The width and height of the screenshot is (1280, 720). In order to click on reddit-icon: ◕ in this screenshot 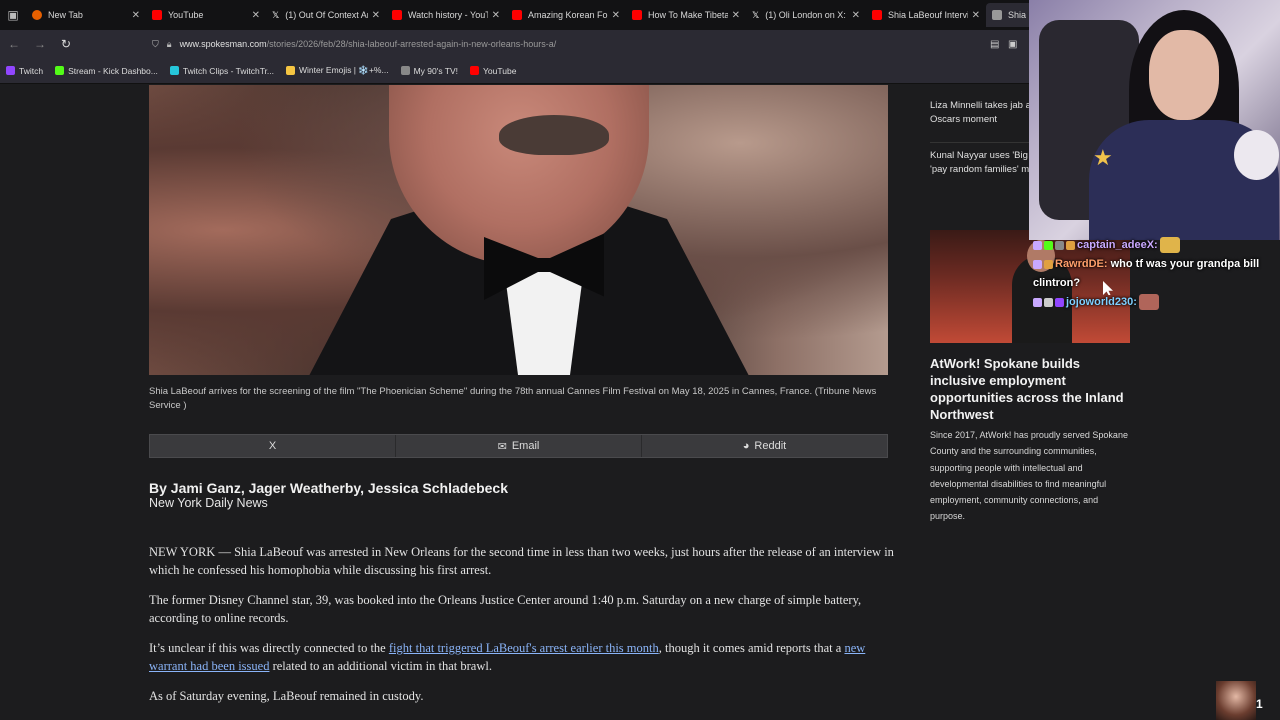, I will do `click(746, 446)`.